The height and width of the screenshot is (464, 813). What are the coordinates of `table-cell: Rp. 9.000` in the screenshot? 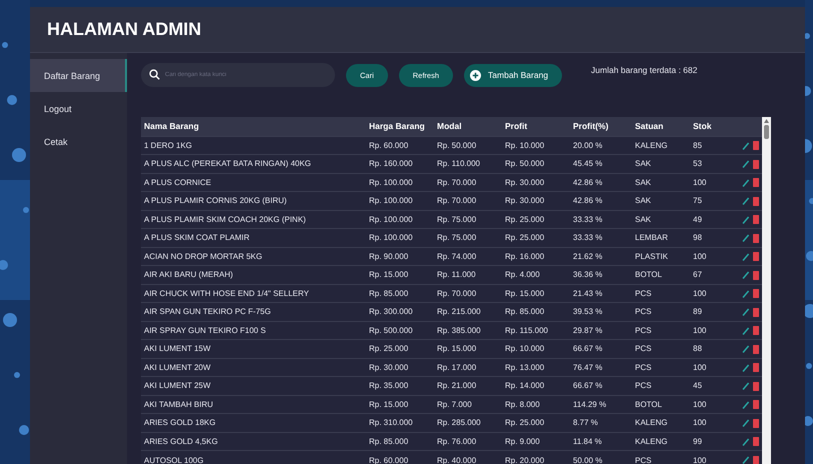 It's located at (522, 441).